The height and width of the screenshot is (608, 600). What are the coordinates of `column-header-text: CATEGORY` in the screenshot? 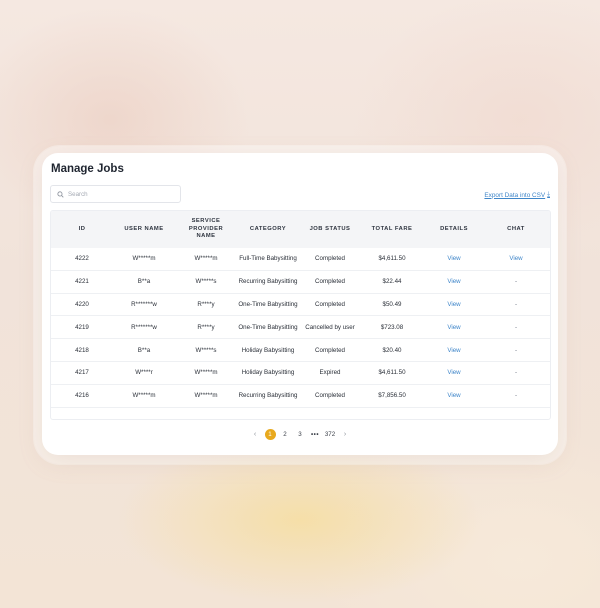 It's located at (268, 228).